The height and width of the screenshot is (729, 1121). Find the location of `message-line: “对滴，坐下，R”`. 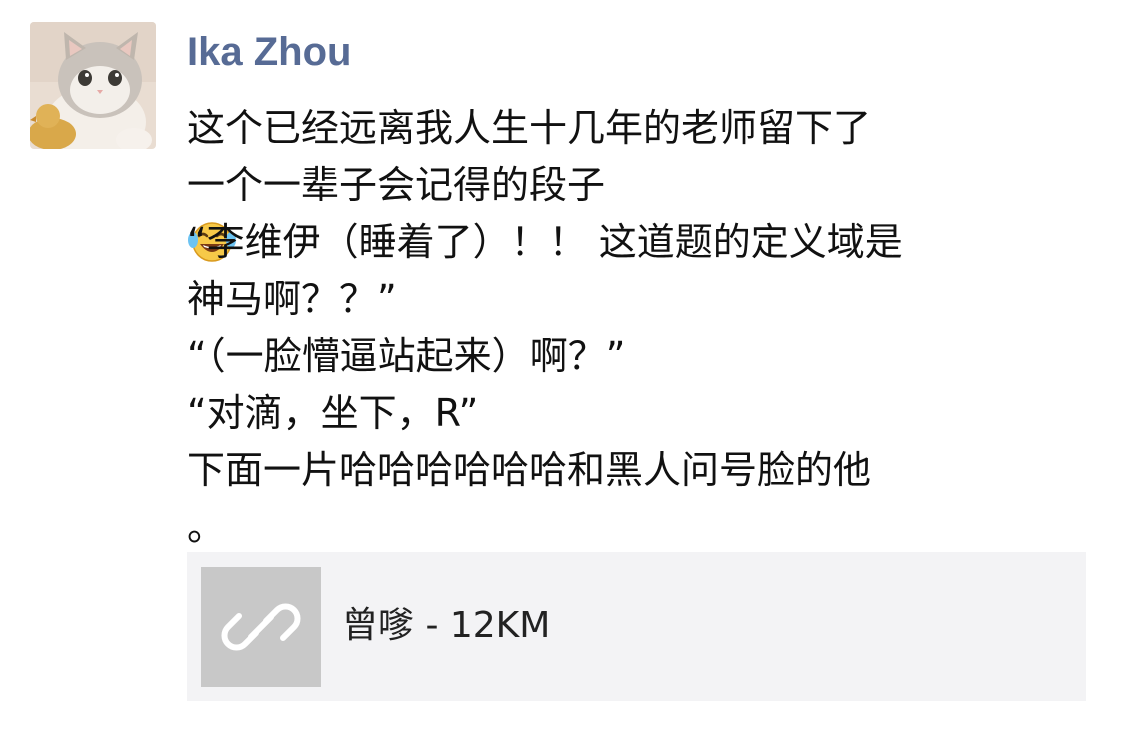

message-line: “对滴，坐下，R” is located at coordinates (627, 413).